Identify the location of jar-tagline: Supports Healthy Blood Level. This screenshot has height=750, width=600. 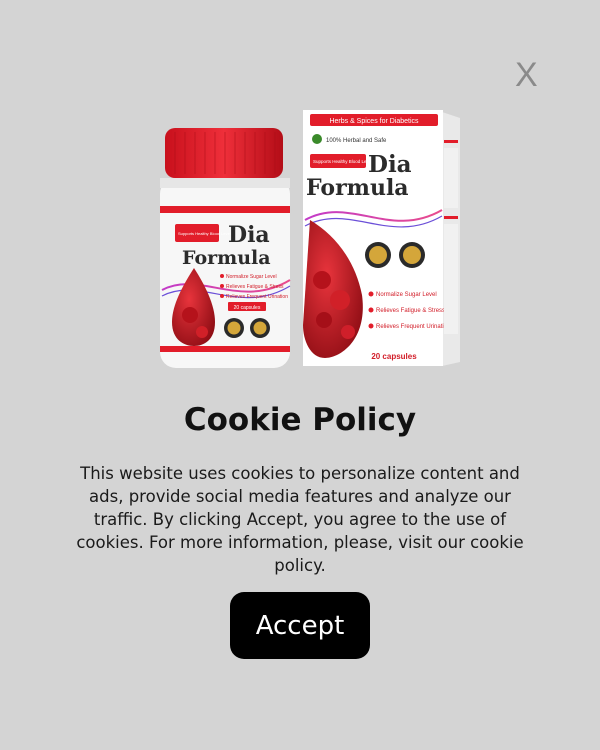
(204, 233).